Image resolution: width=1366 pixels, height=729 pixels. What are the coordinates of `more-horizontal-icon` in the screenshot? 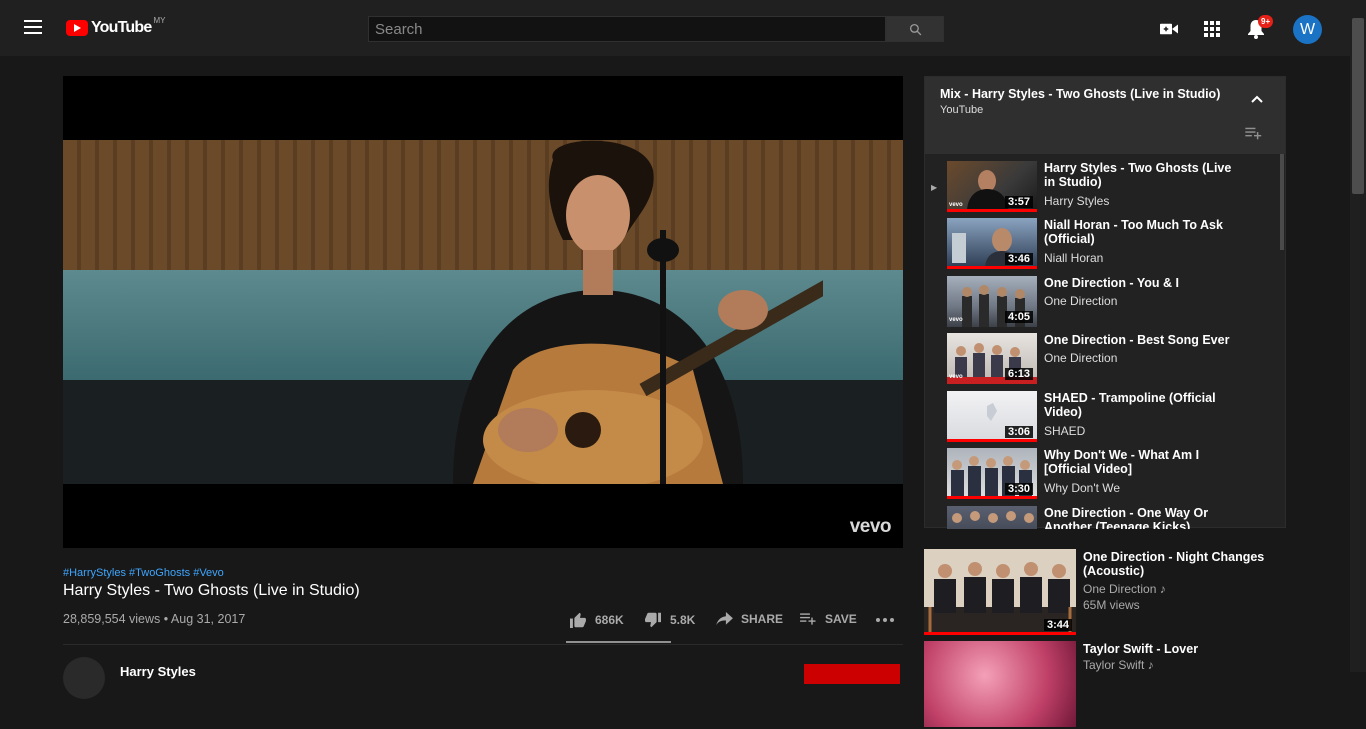 It's located at (885, 620).